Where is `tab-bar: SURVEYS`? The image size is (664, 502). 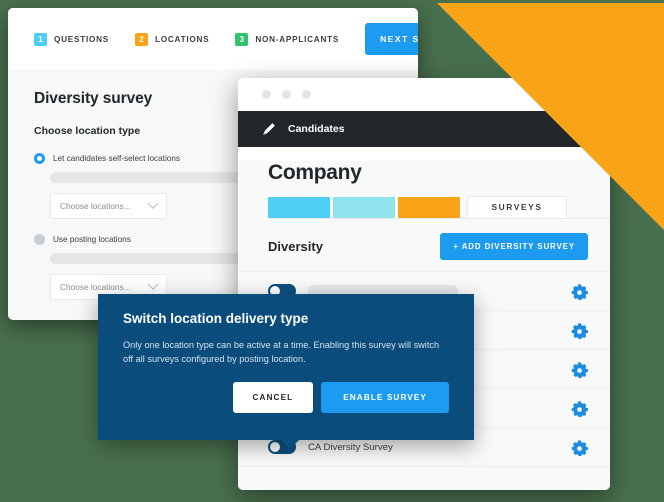 tab-bar: SURVEYS is located at coordinates (439, 207).